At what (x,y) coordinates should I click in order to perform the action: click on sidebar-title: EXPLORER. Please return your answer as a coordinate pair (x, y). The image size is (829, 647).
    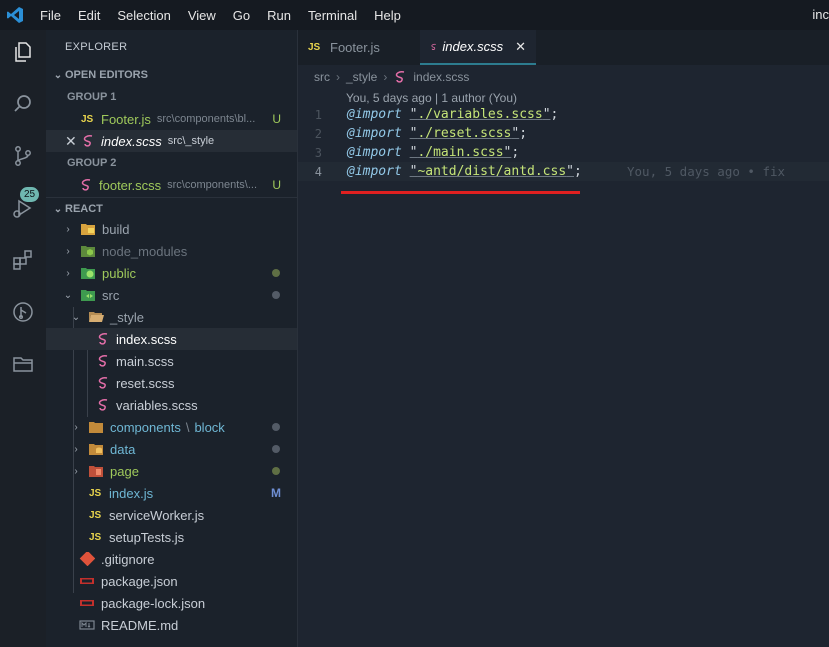
    Looking at the image, I should click on (96, 47).